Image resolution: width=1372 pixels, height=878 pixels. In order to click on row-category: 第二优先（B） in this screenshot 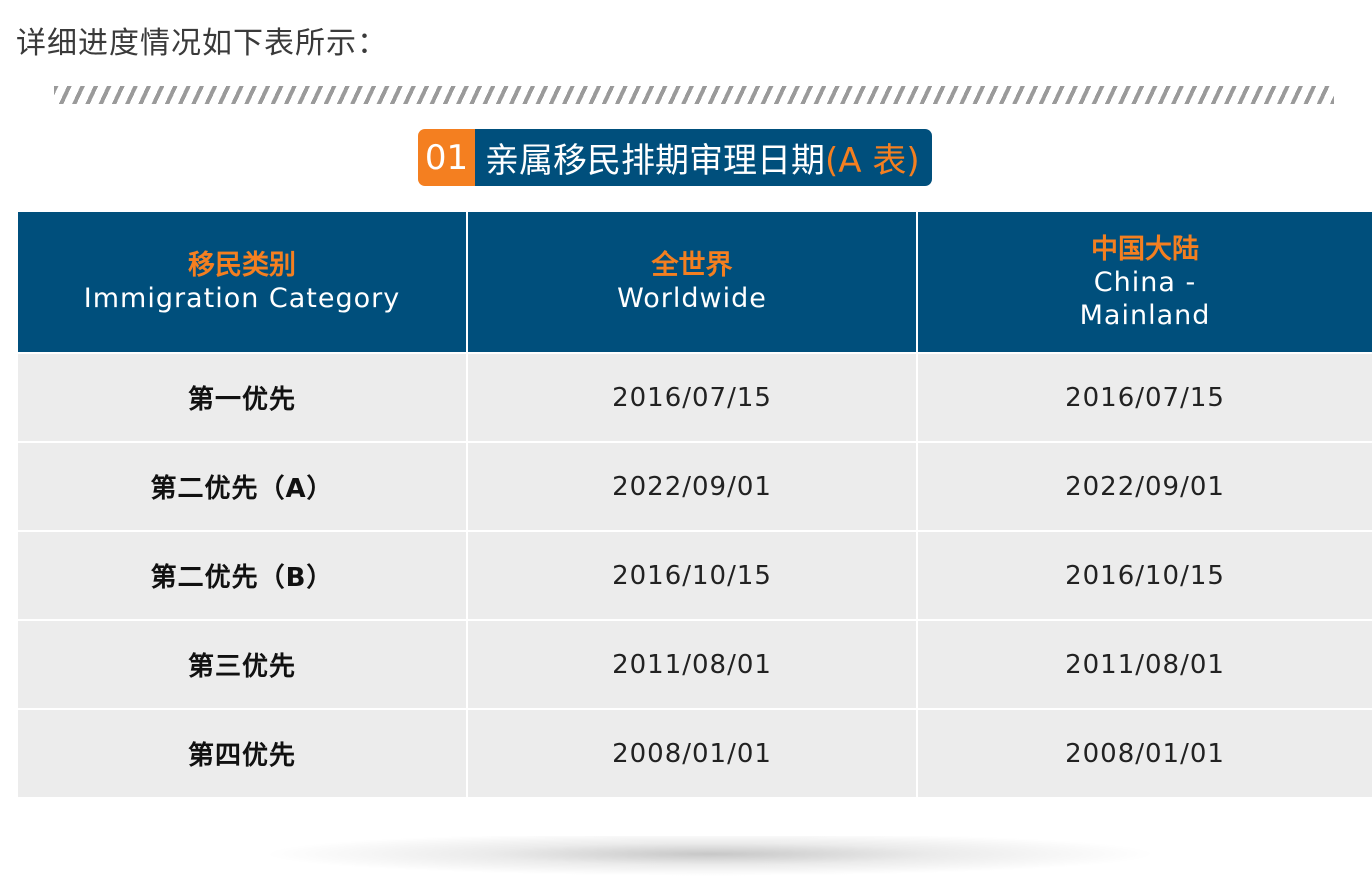, I will do `click(243, 575)`.